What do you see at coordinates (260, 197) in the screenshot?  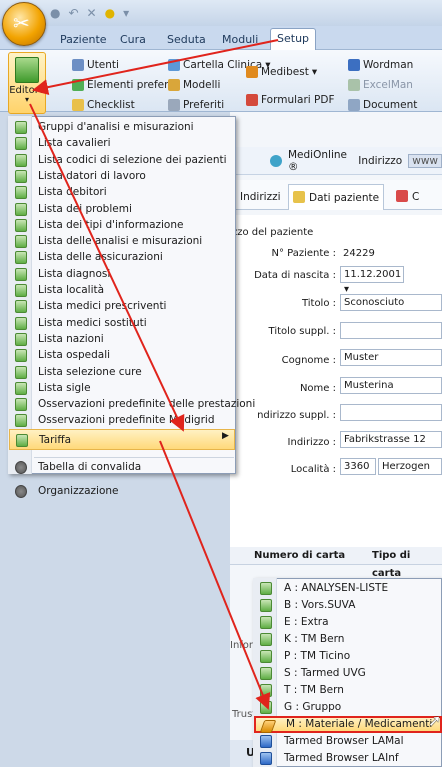 I see `tab-indirizzi: Indirizzi` at bounding box center [260, 197].